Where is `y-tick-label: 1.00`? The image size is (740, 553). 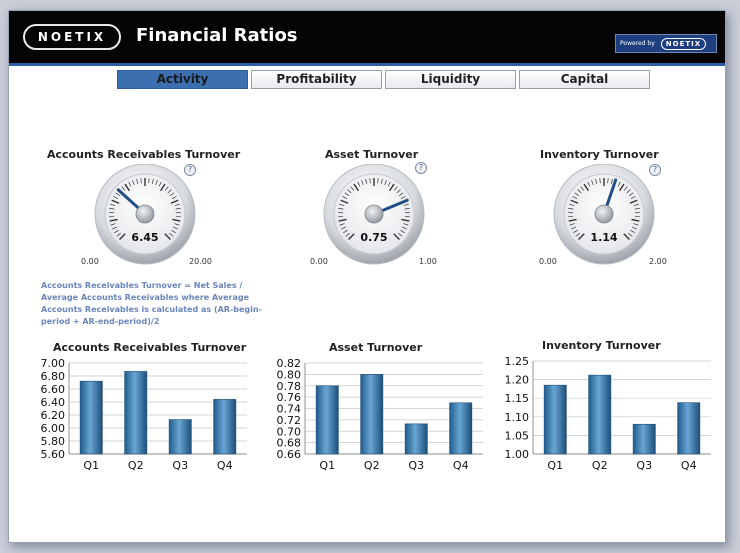 y-tick-label: 1.00 is located at coordinates (517, 454).